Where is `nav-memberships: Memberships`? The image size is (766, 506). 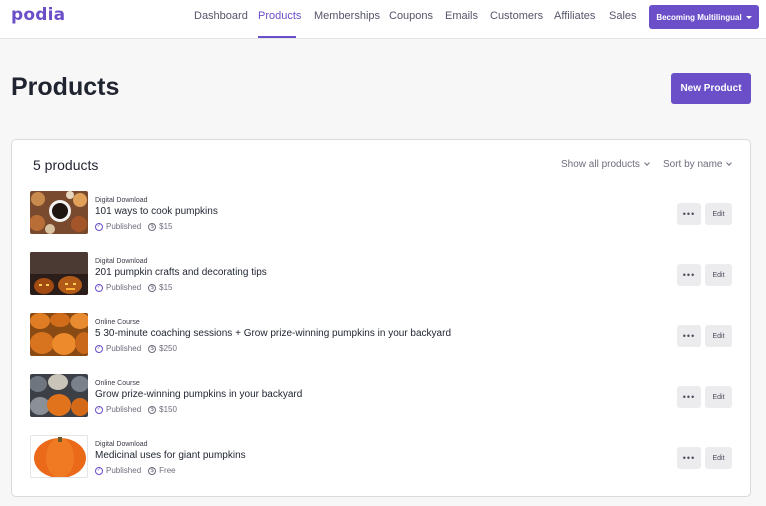 nav-memberships: Memberships is located at coordinates (347, 16).